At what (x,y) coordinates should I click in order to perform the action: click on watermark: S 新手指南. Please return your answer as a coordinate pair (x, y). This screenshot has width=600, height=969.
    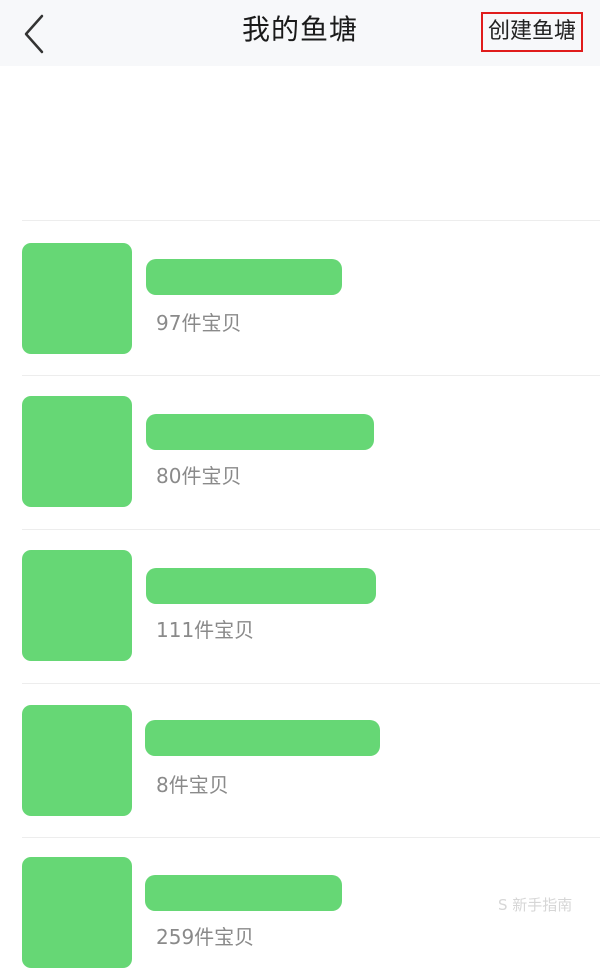
    Looking at the image, I should click on (535, 905).